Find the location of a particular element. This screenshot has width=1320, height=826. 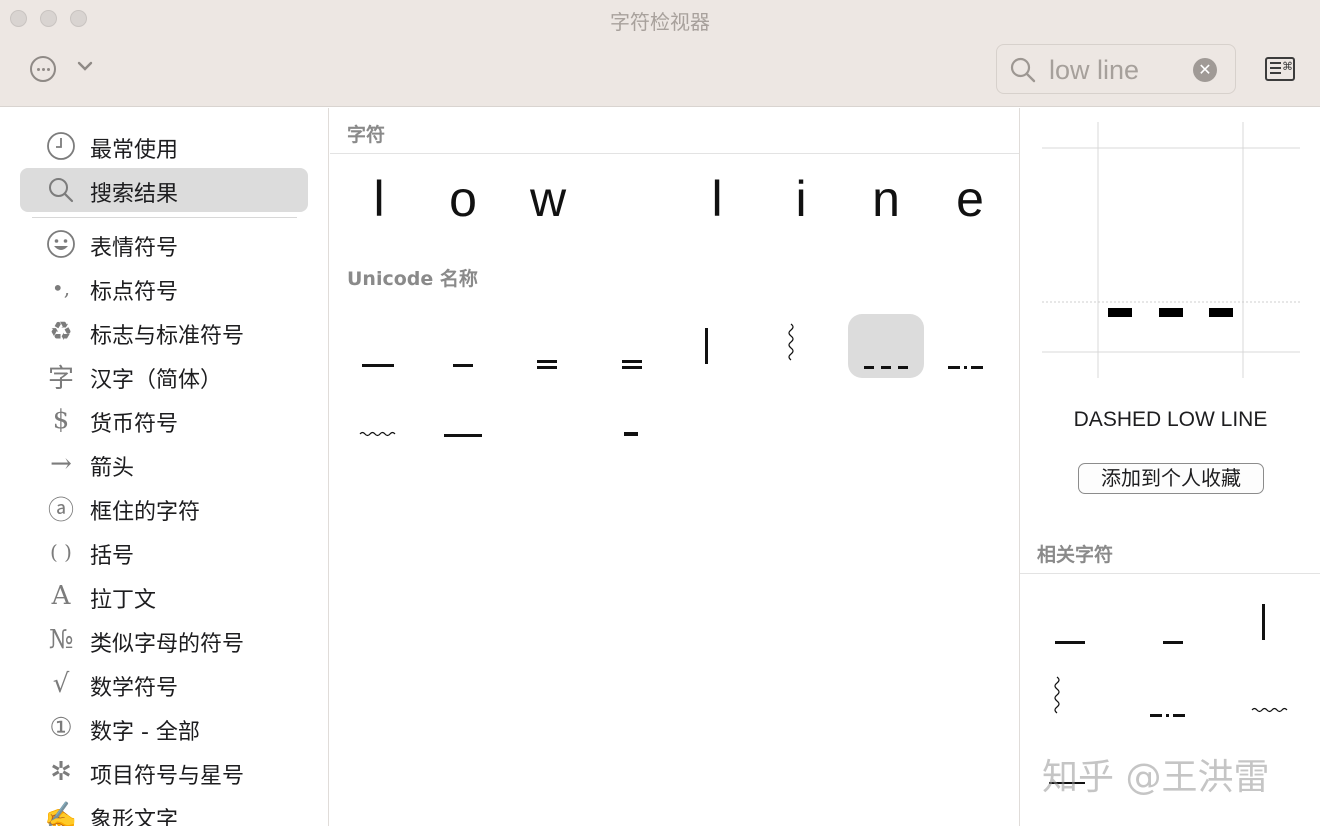

sidebar-item: → 箭头 is located at coordinates (164, 464).